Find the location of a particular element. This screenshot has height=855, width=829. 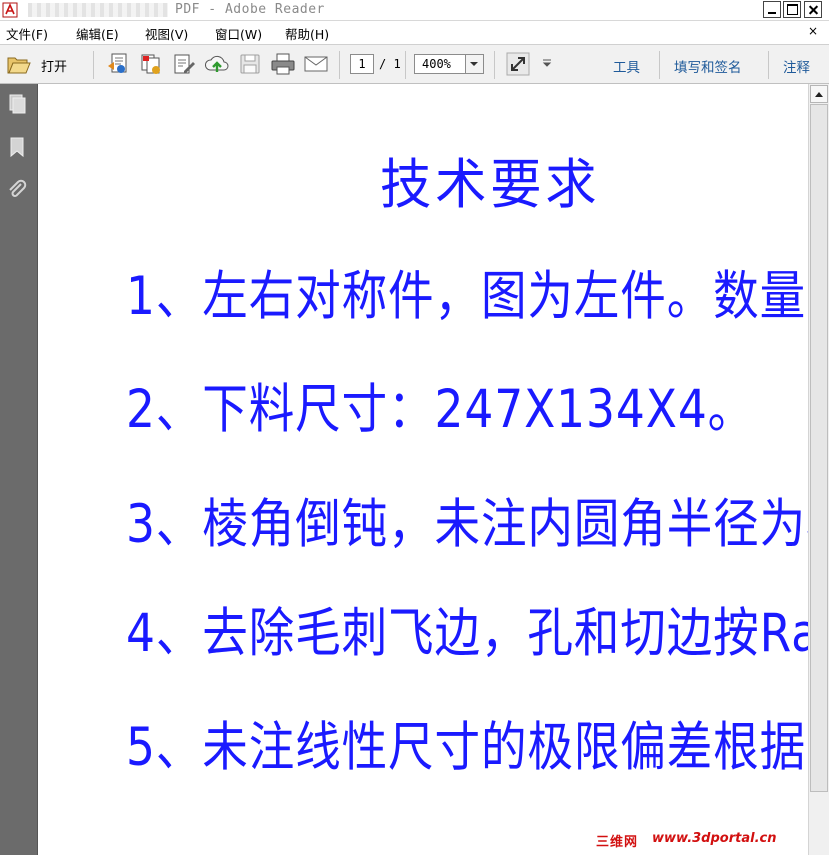

page-total: / 1 is located at coordinates (390, 64).